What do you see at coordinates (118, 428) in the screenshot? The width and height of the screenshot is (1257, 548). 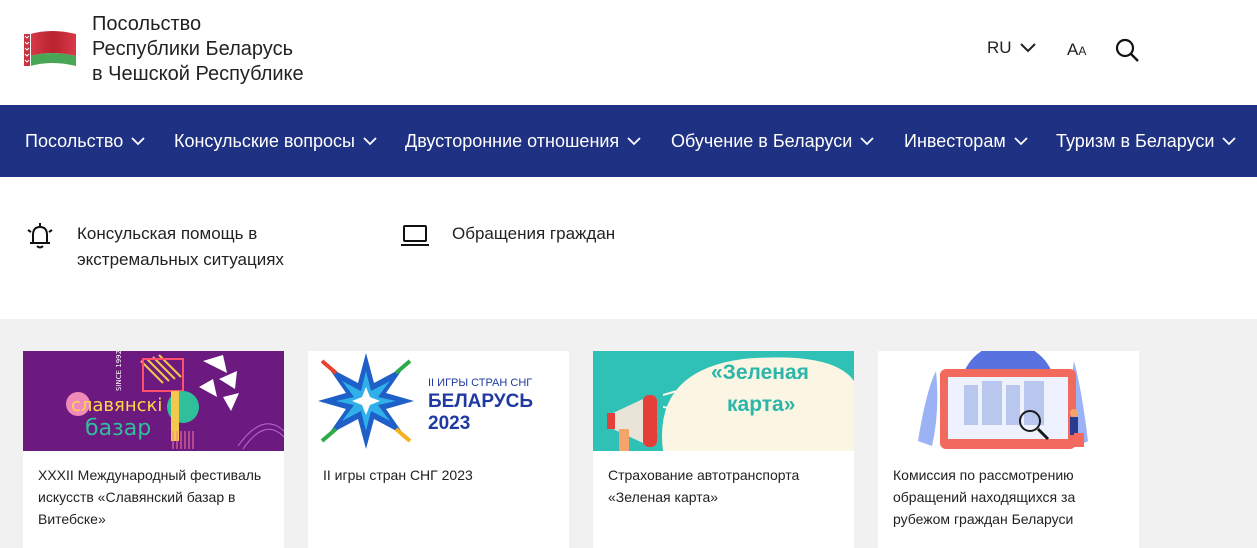 I see `card-image-word2: базар` at bounding box center [118, 428].